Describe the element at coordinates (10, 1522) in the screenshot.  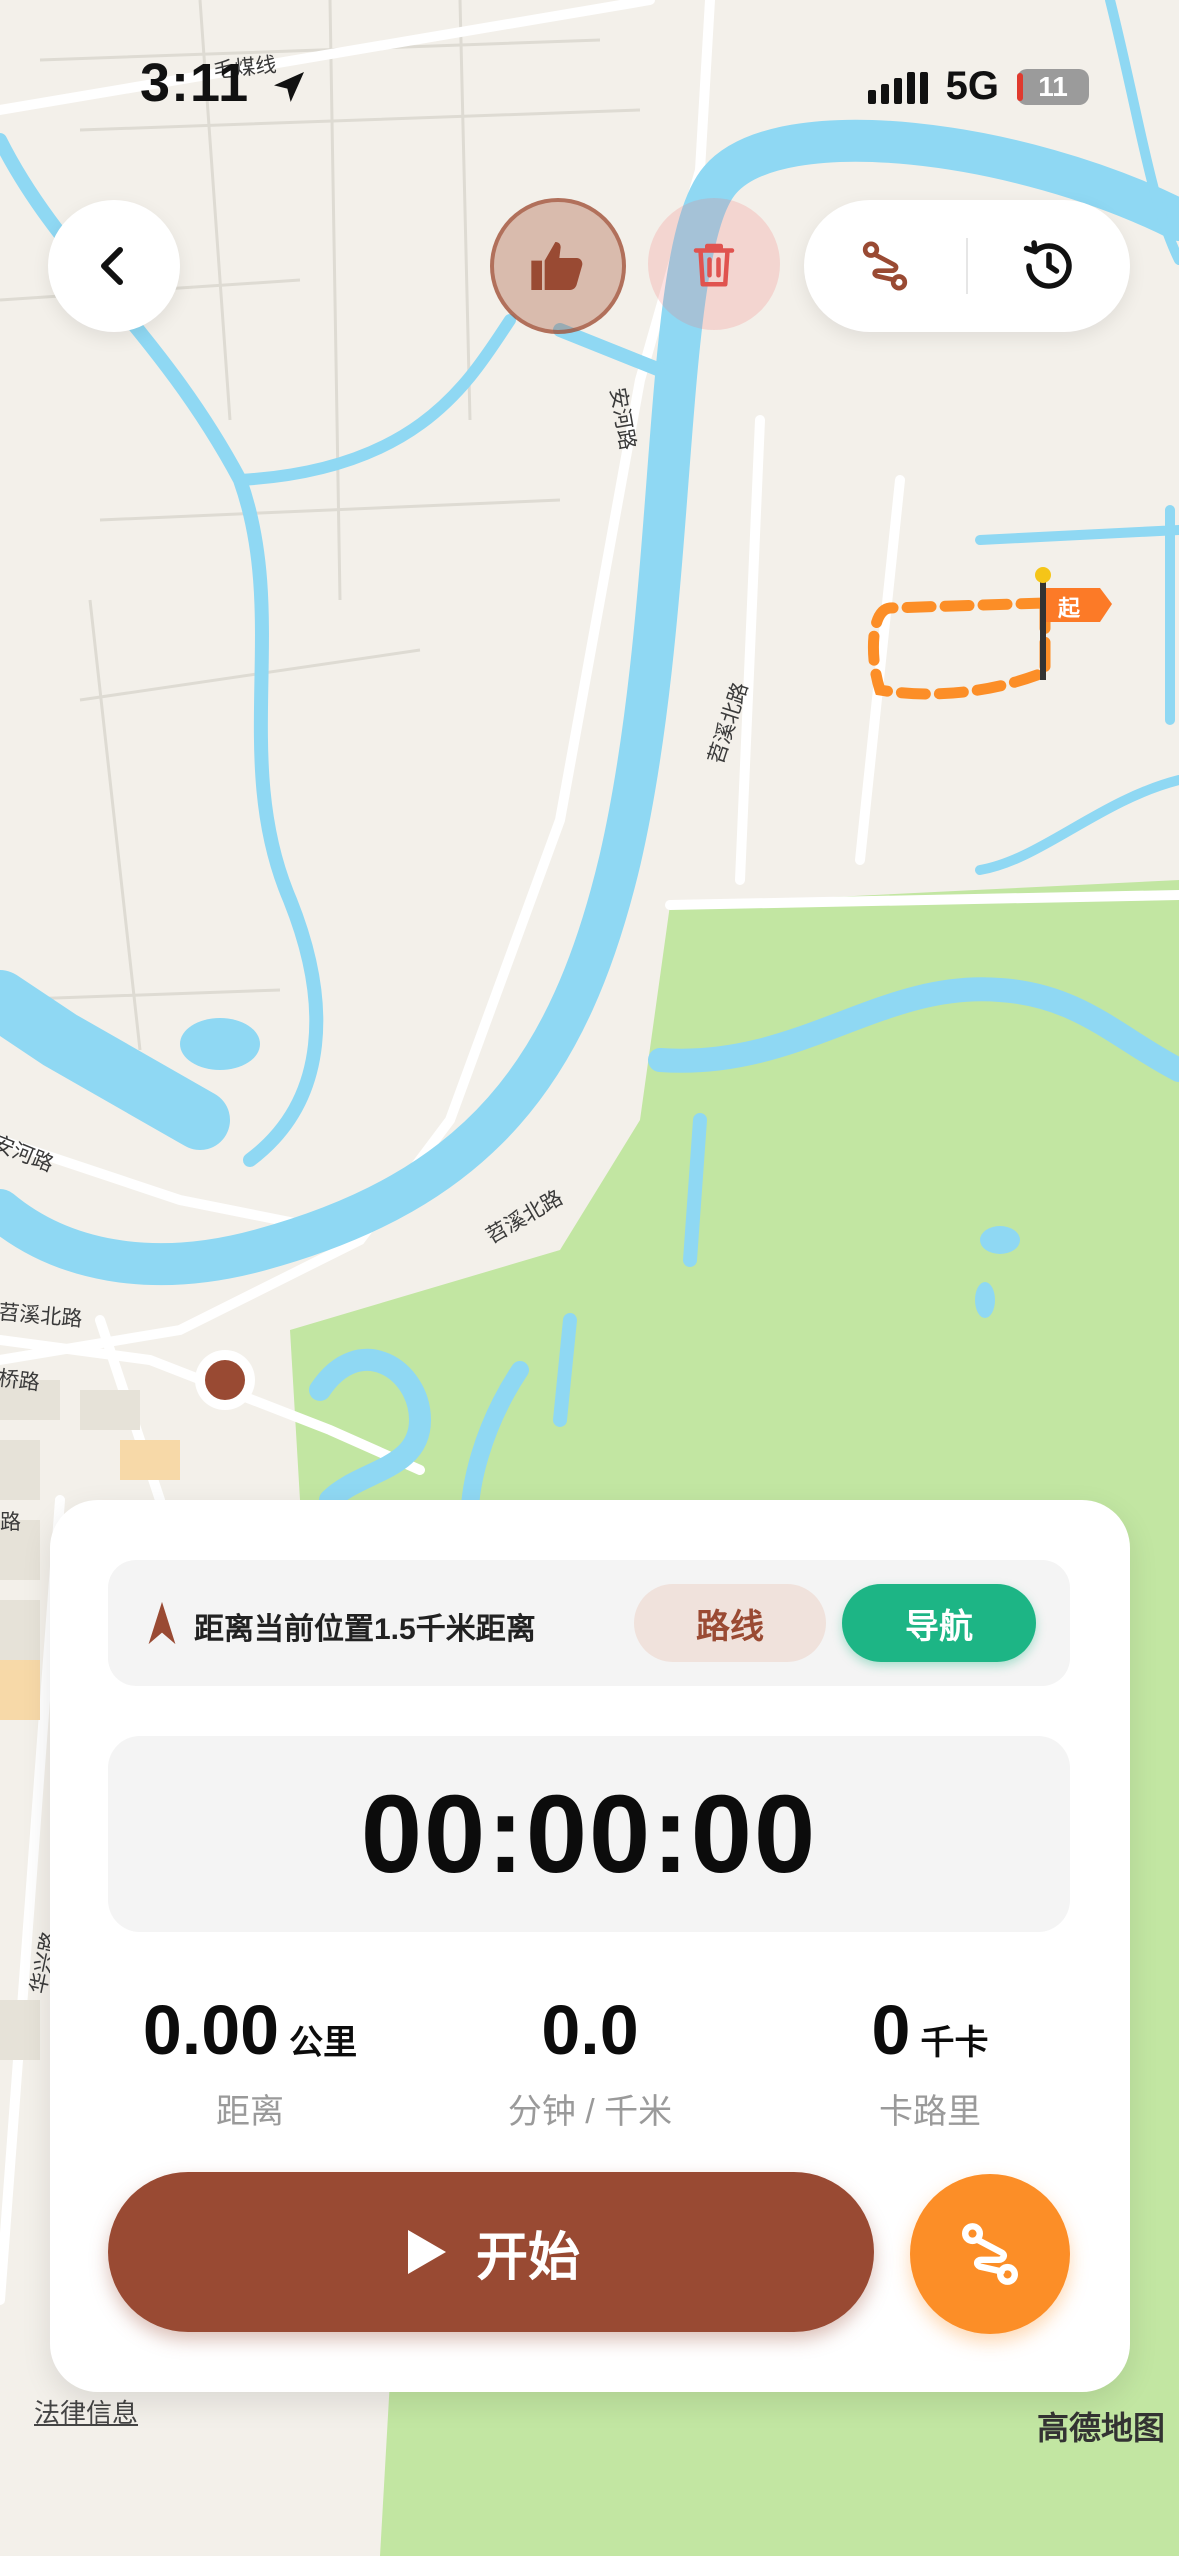
I see `road-label: 路` at that location.